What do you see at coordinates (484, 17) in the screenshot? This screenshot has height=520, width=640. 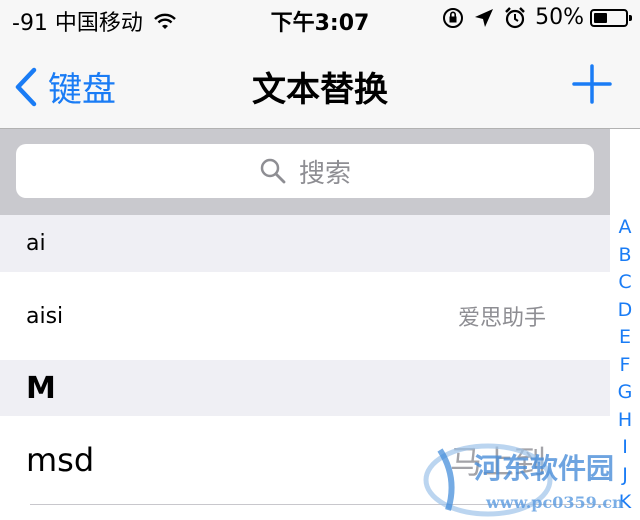 I see `location-arrow-icon` at bounding box center [484, 17].